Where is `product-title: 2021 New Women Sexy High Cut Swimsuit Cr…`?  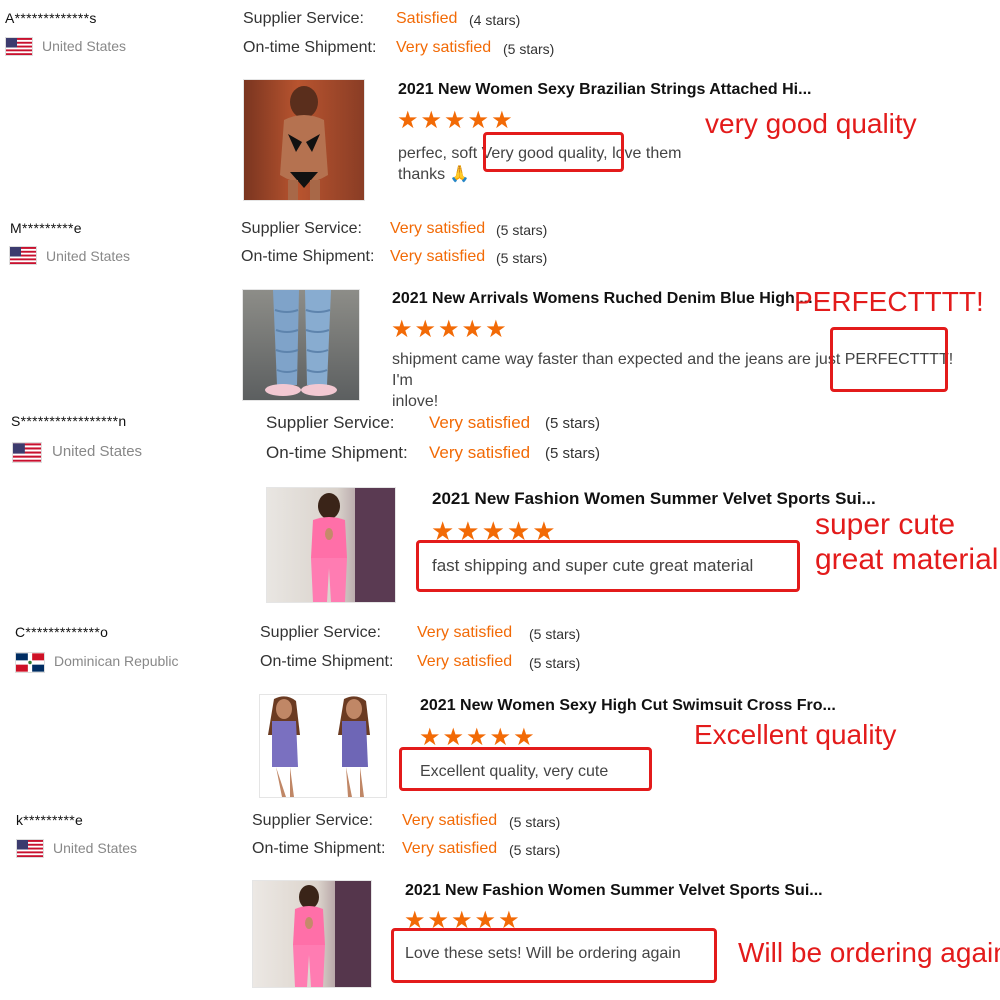
product-title: 2021 New Women Sexy High Cut Swimsuit Cr… is located at coordinates (628, 706).